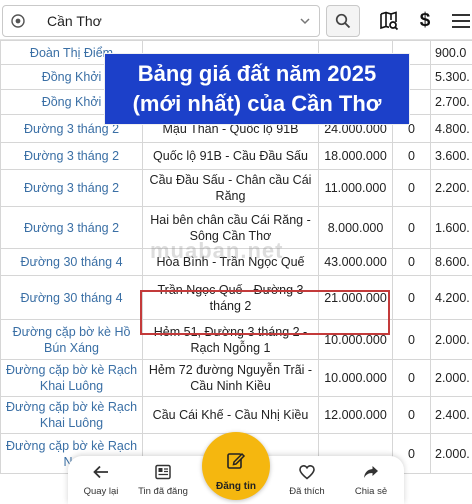 The image size is (472, 504). I want to click on value-cell-last: 4.200., so click(451, 297).